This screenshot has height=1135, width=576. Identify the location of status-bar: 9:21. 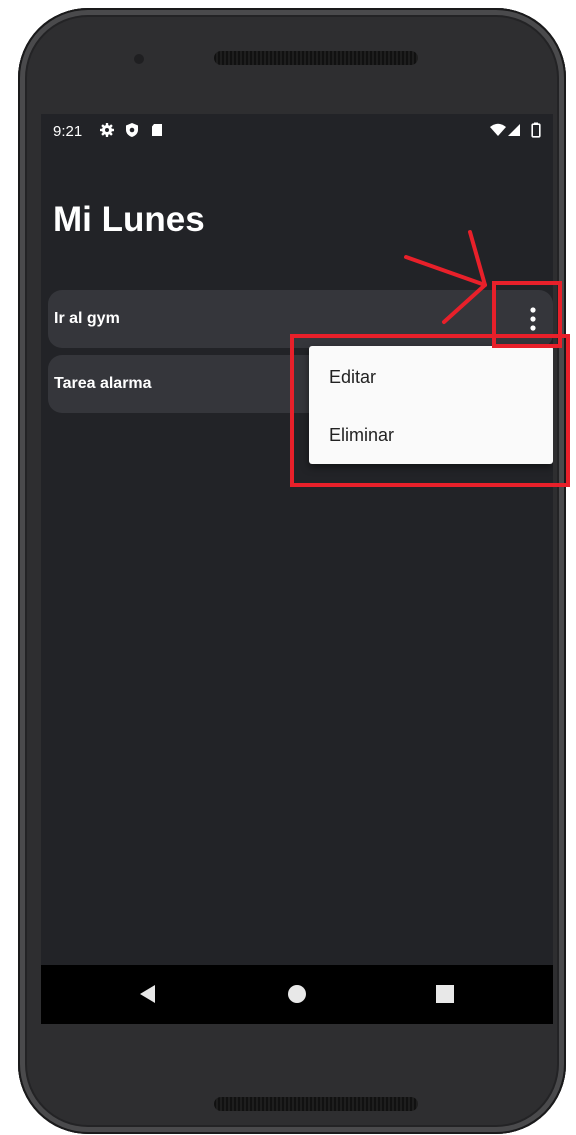
(297, 131).